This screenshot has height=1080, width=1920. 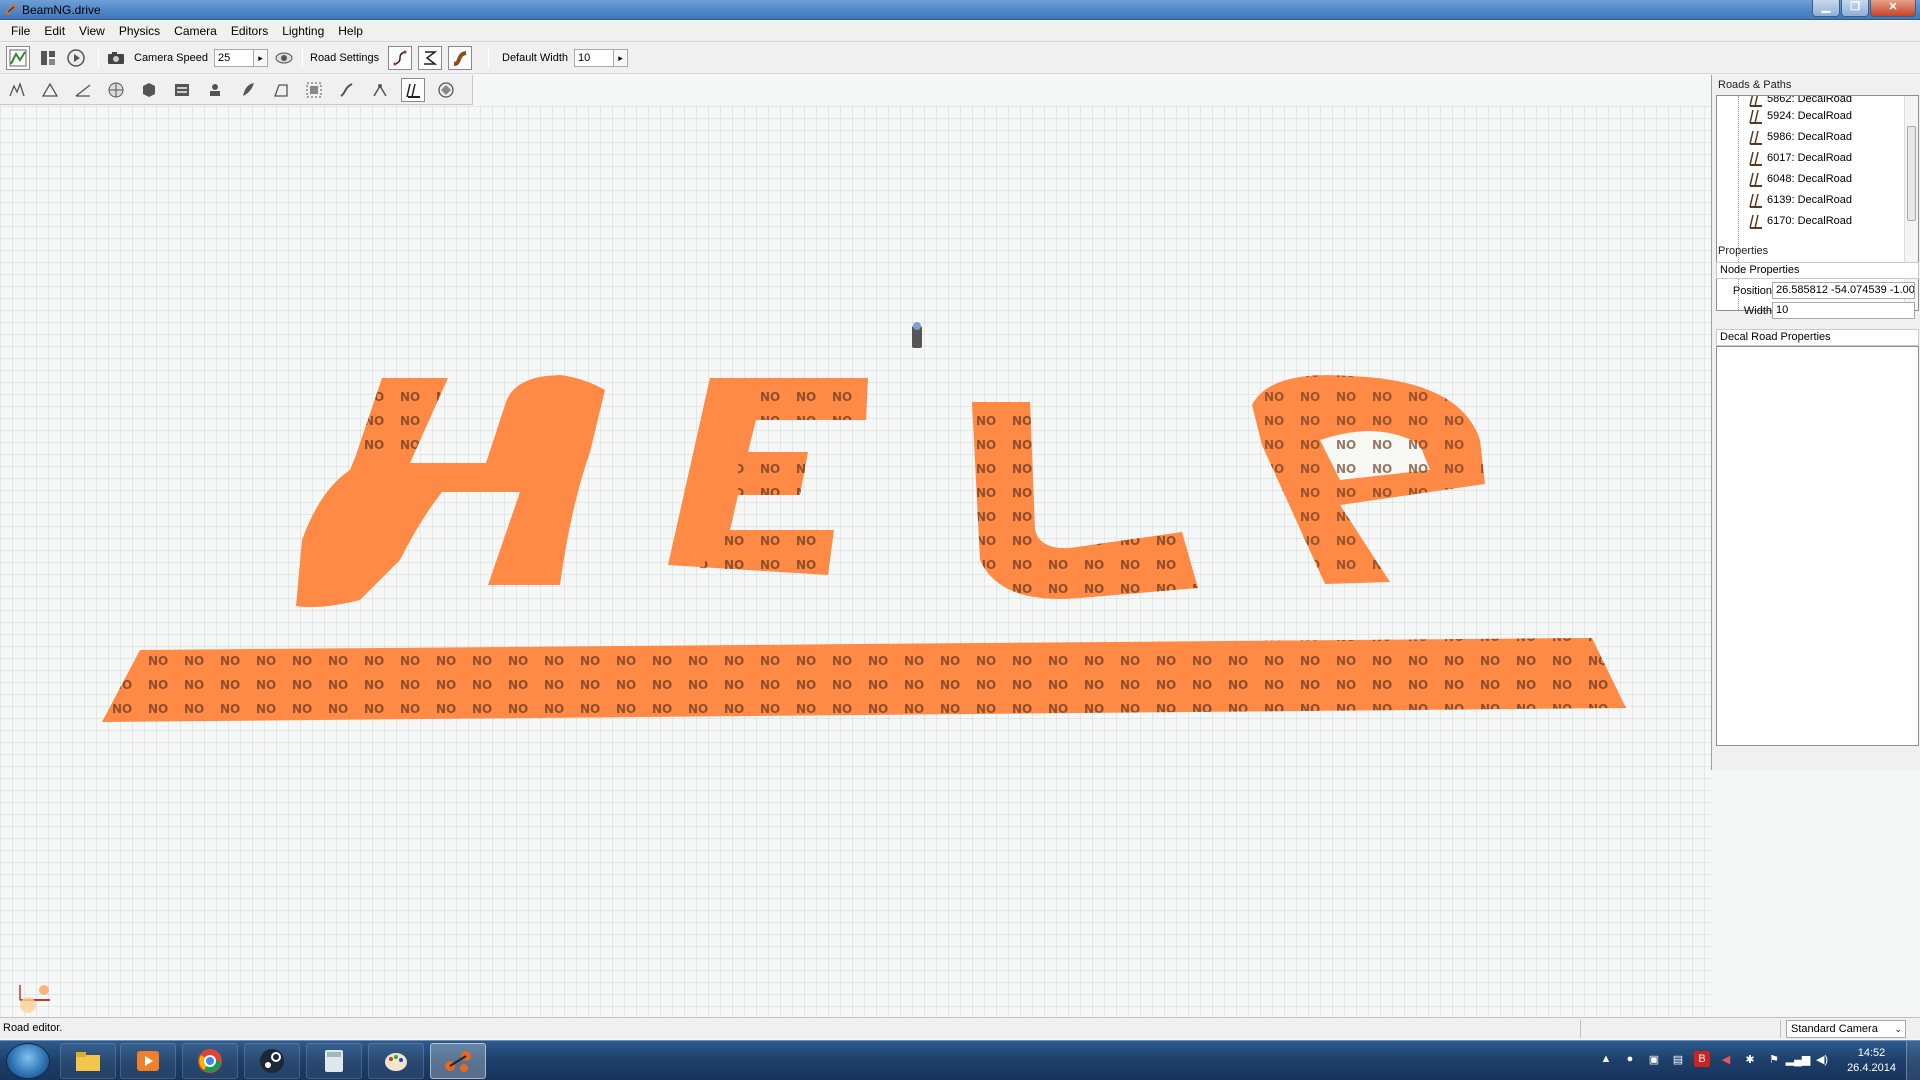 What do you see at coordinates (334, 1061) in the screenshot?
I see `taskbar-calculator` at bounding box center [334, 1061].